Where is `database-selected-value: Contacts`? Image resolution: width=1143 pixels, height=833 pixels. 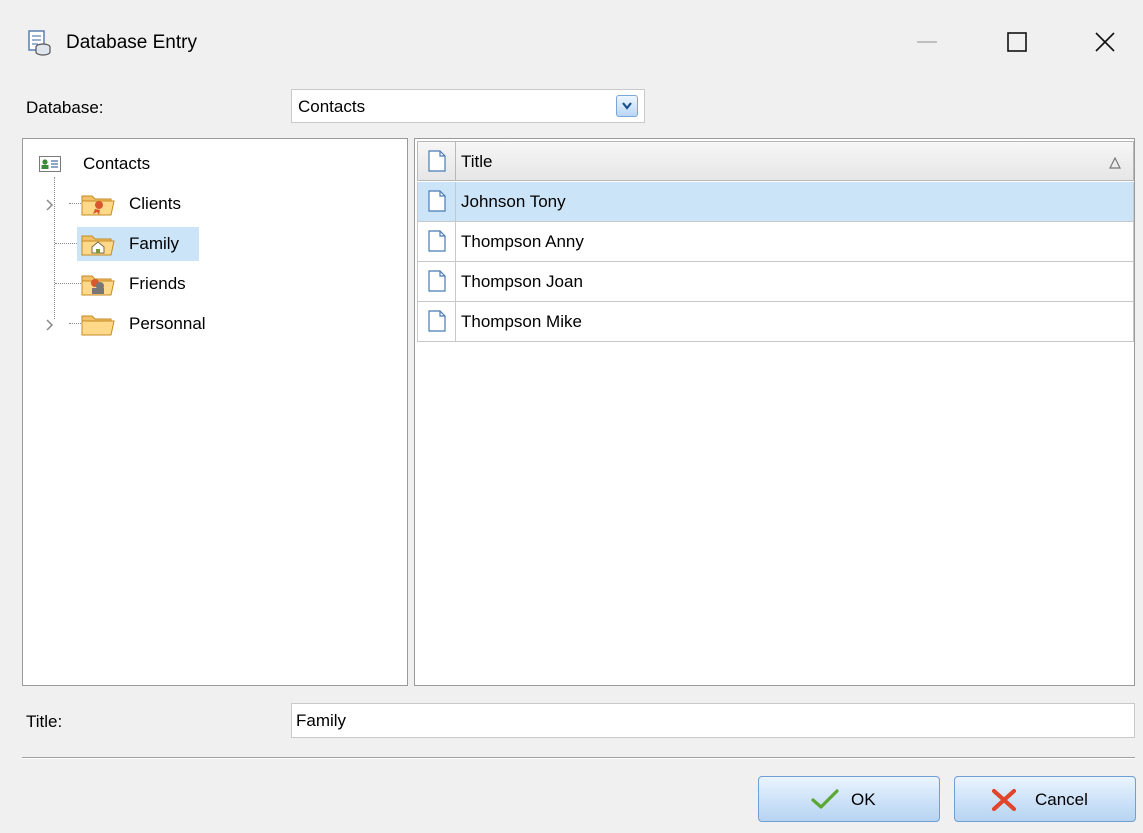 database-selected-value: Contacts is located at coordinates (332, 106).